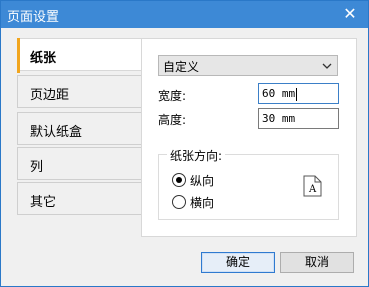 Image resolution: width=369 pixels, height=287 pixels. Describe the element at coordinates (43, 202) in the screenshot. I see `tab-other-label: 其它` at that location.